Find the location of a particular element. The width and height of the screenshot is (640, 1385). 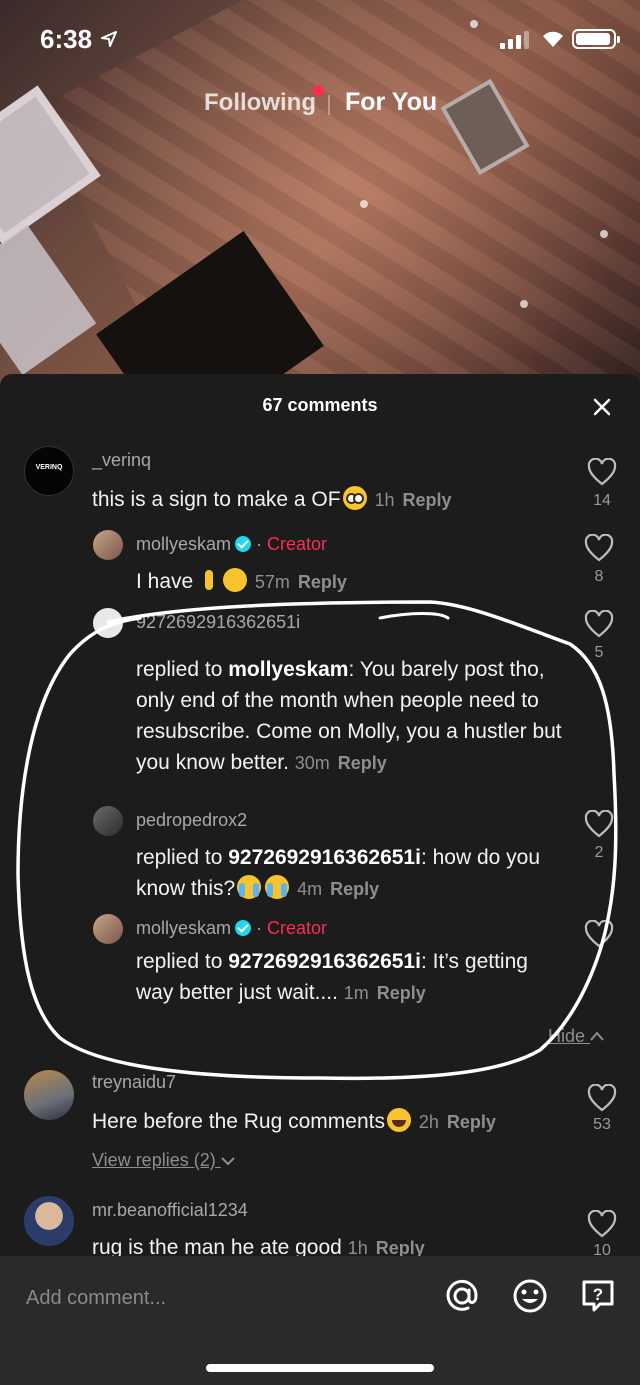

reply-time: 30m is located at coordinates (312, 763).